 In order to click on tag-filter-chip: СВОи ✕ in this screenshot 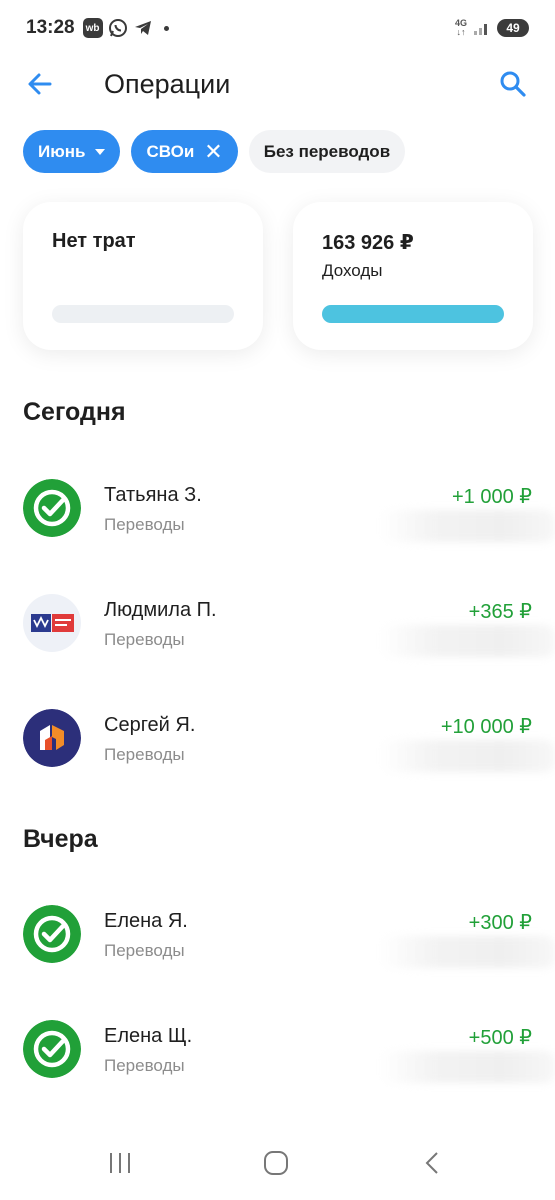, I will do `click(184, 151)`.